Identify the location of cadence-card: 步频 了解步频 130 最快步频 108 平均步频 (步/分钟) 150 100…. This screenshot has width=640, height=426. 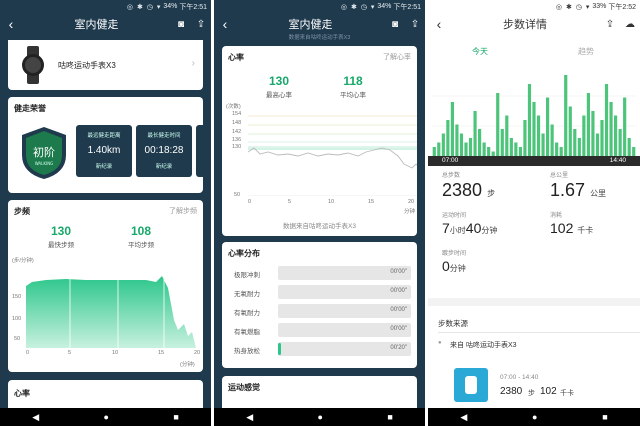
(105, 286).